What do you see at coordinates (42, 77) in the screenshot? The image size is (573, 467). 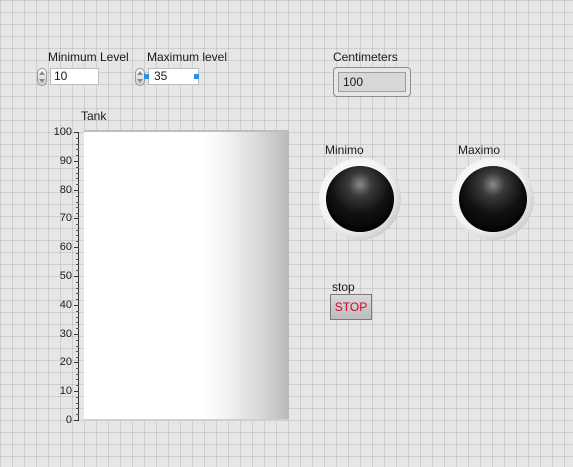 I see `min-level-spinner` at bounding box center [42, 77].